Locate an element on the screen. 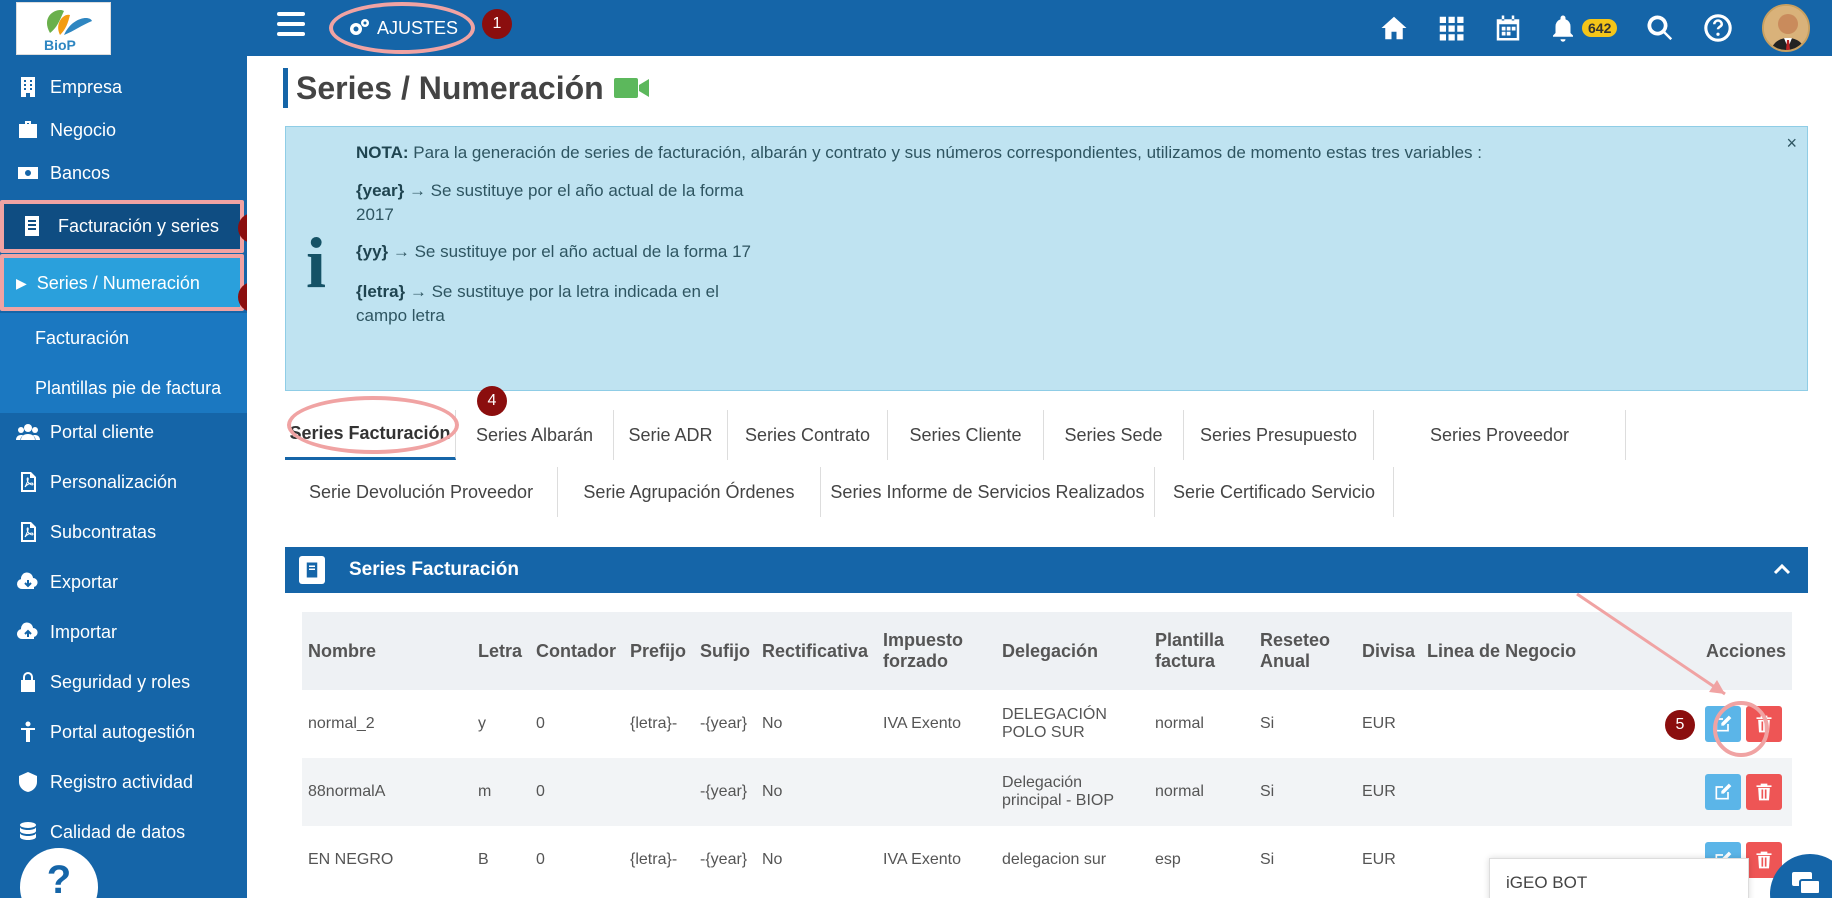 This screenshot has width=1832, height=898. bell-icon is located at coordinates (1563, 28).